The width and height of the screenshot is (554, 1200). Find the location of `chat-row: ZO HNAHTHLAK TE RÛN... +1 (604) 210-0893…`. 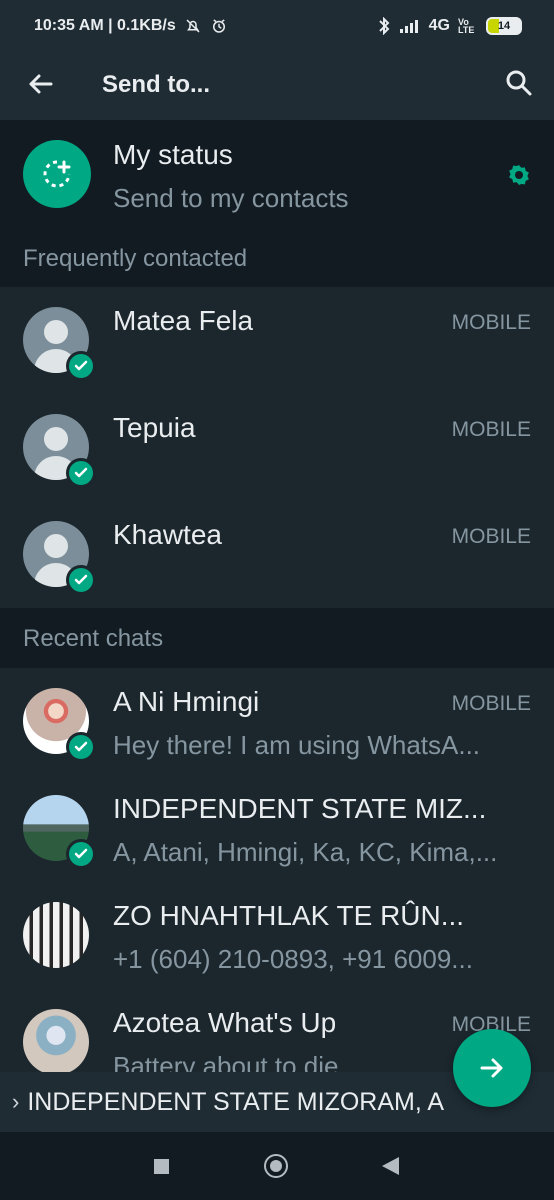

chat-row: ZO HNAHTHLAK TE RÛN... +1 (604) 210-0893… is located at coordinates (277, 935).